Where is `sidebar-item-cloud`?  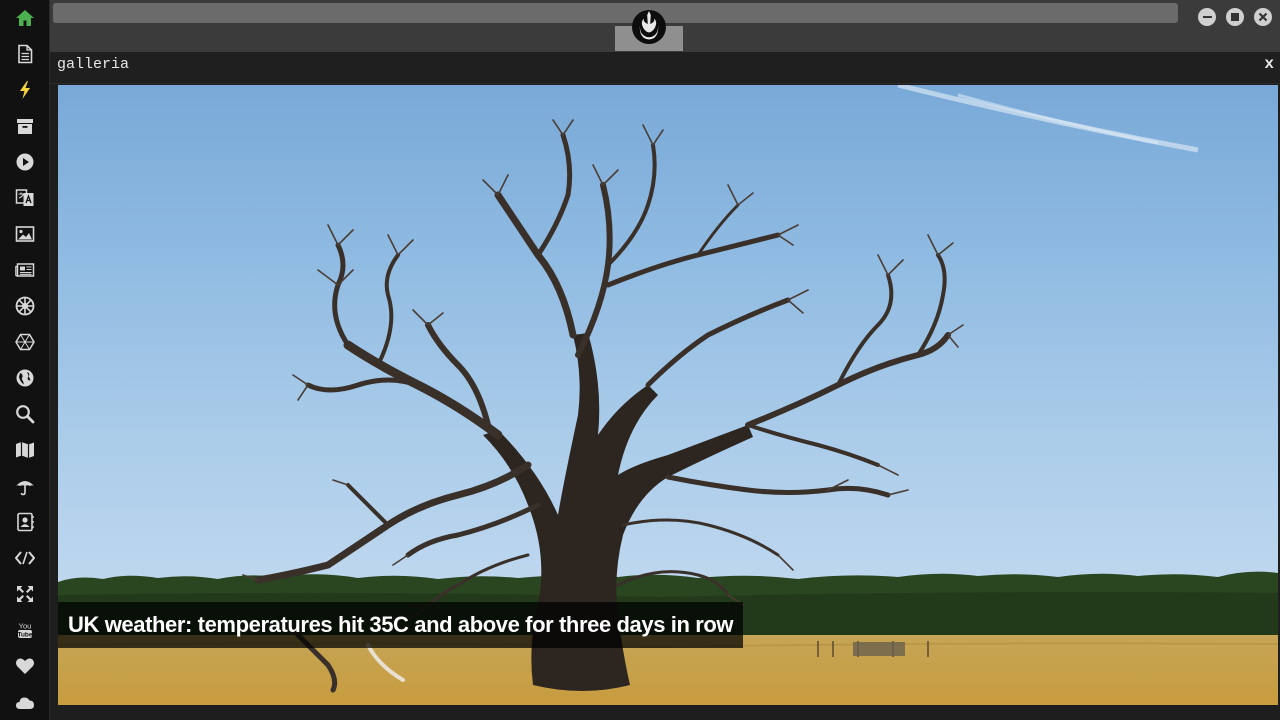
sidebar-item-cloud is located at coordinates (25, 702).